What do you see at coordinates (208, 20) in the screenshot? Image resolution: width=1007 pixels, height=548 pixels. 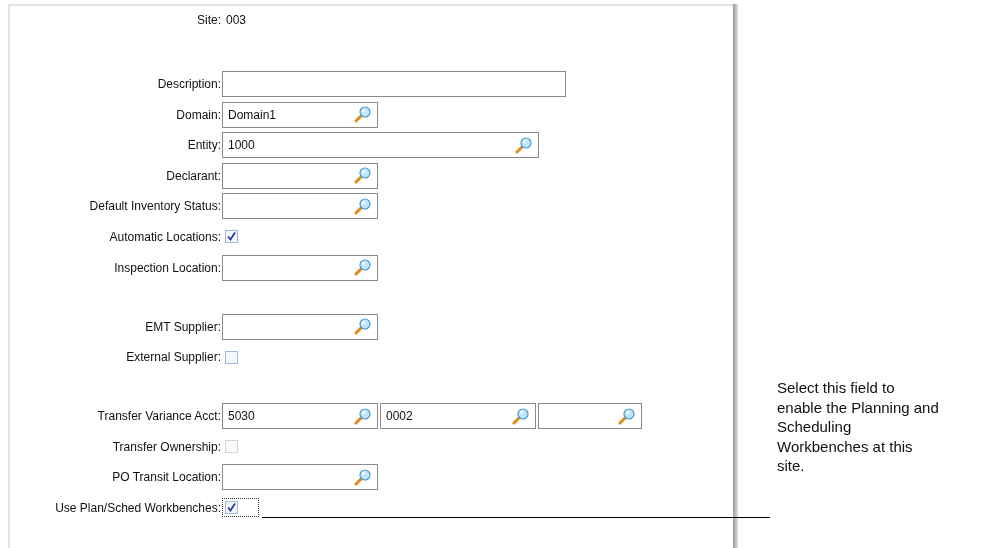 I see `field-label: Site:` at bounding box center [208, 20].